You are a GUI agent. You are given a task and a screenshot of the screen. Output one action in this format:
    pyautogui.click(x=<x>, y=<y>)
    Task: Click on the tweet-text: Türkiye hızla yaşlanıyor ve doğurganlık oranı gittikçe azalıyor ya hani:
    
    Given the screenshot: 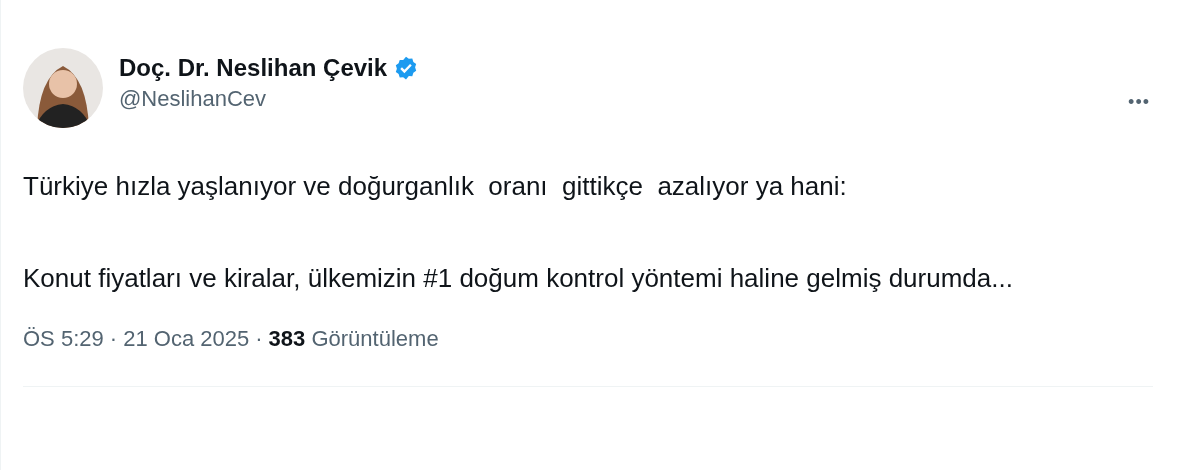 What is the action you would take?
    pyautogui.click(x=435, y=186)
    